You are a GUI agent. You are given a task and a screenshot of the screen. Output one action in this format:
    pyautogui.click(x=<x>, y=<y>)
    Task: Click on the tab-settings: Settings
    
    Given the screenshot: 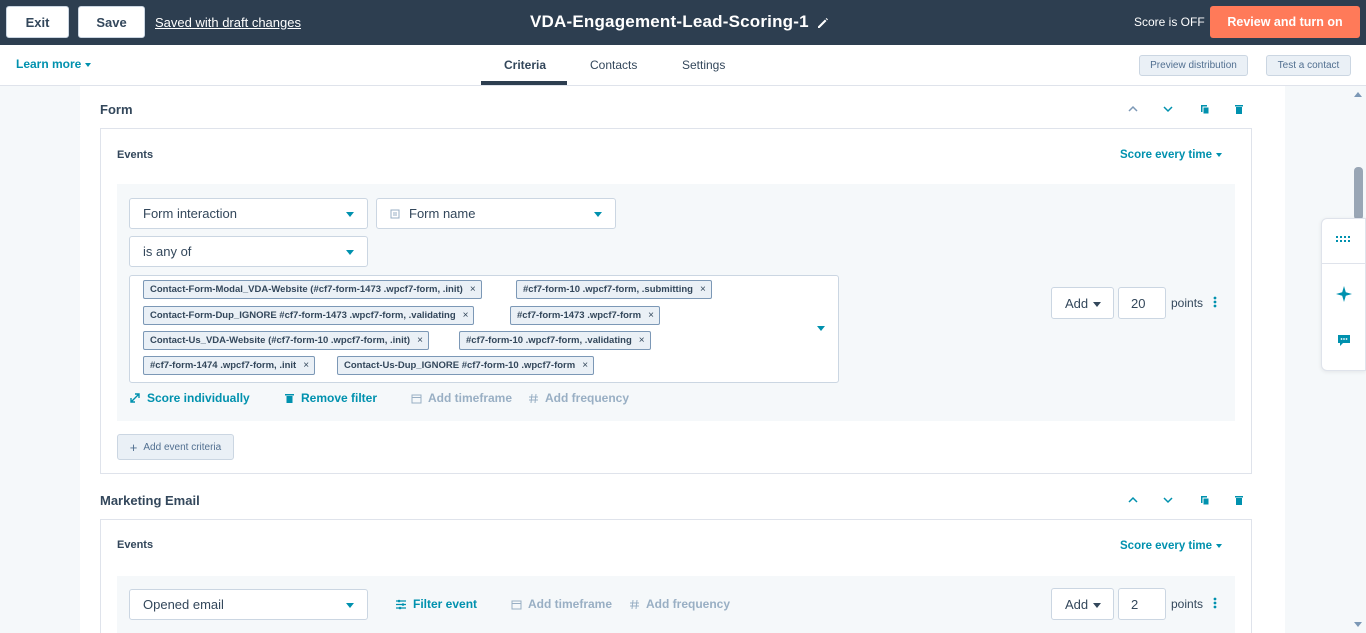 What is the action you would take?
    pyautogui.click(x=703, y=65)
    